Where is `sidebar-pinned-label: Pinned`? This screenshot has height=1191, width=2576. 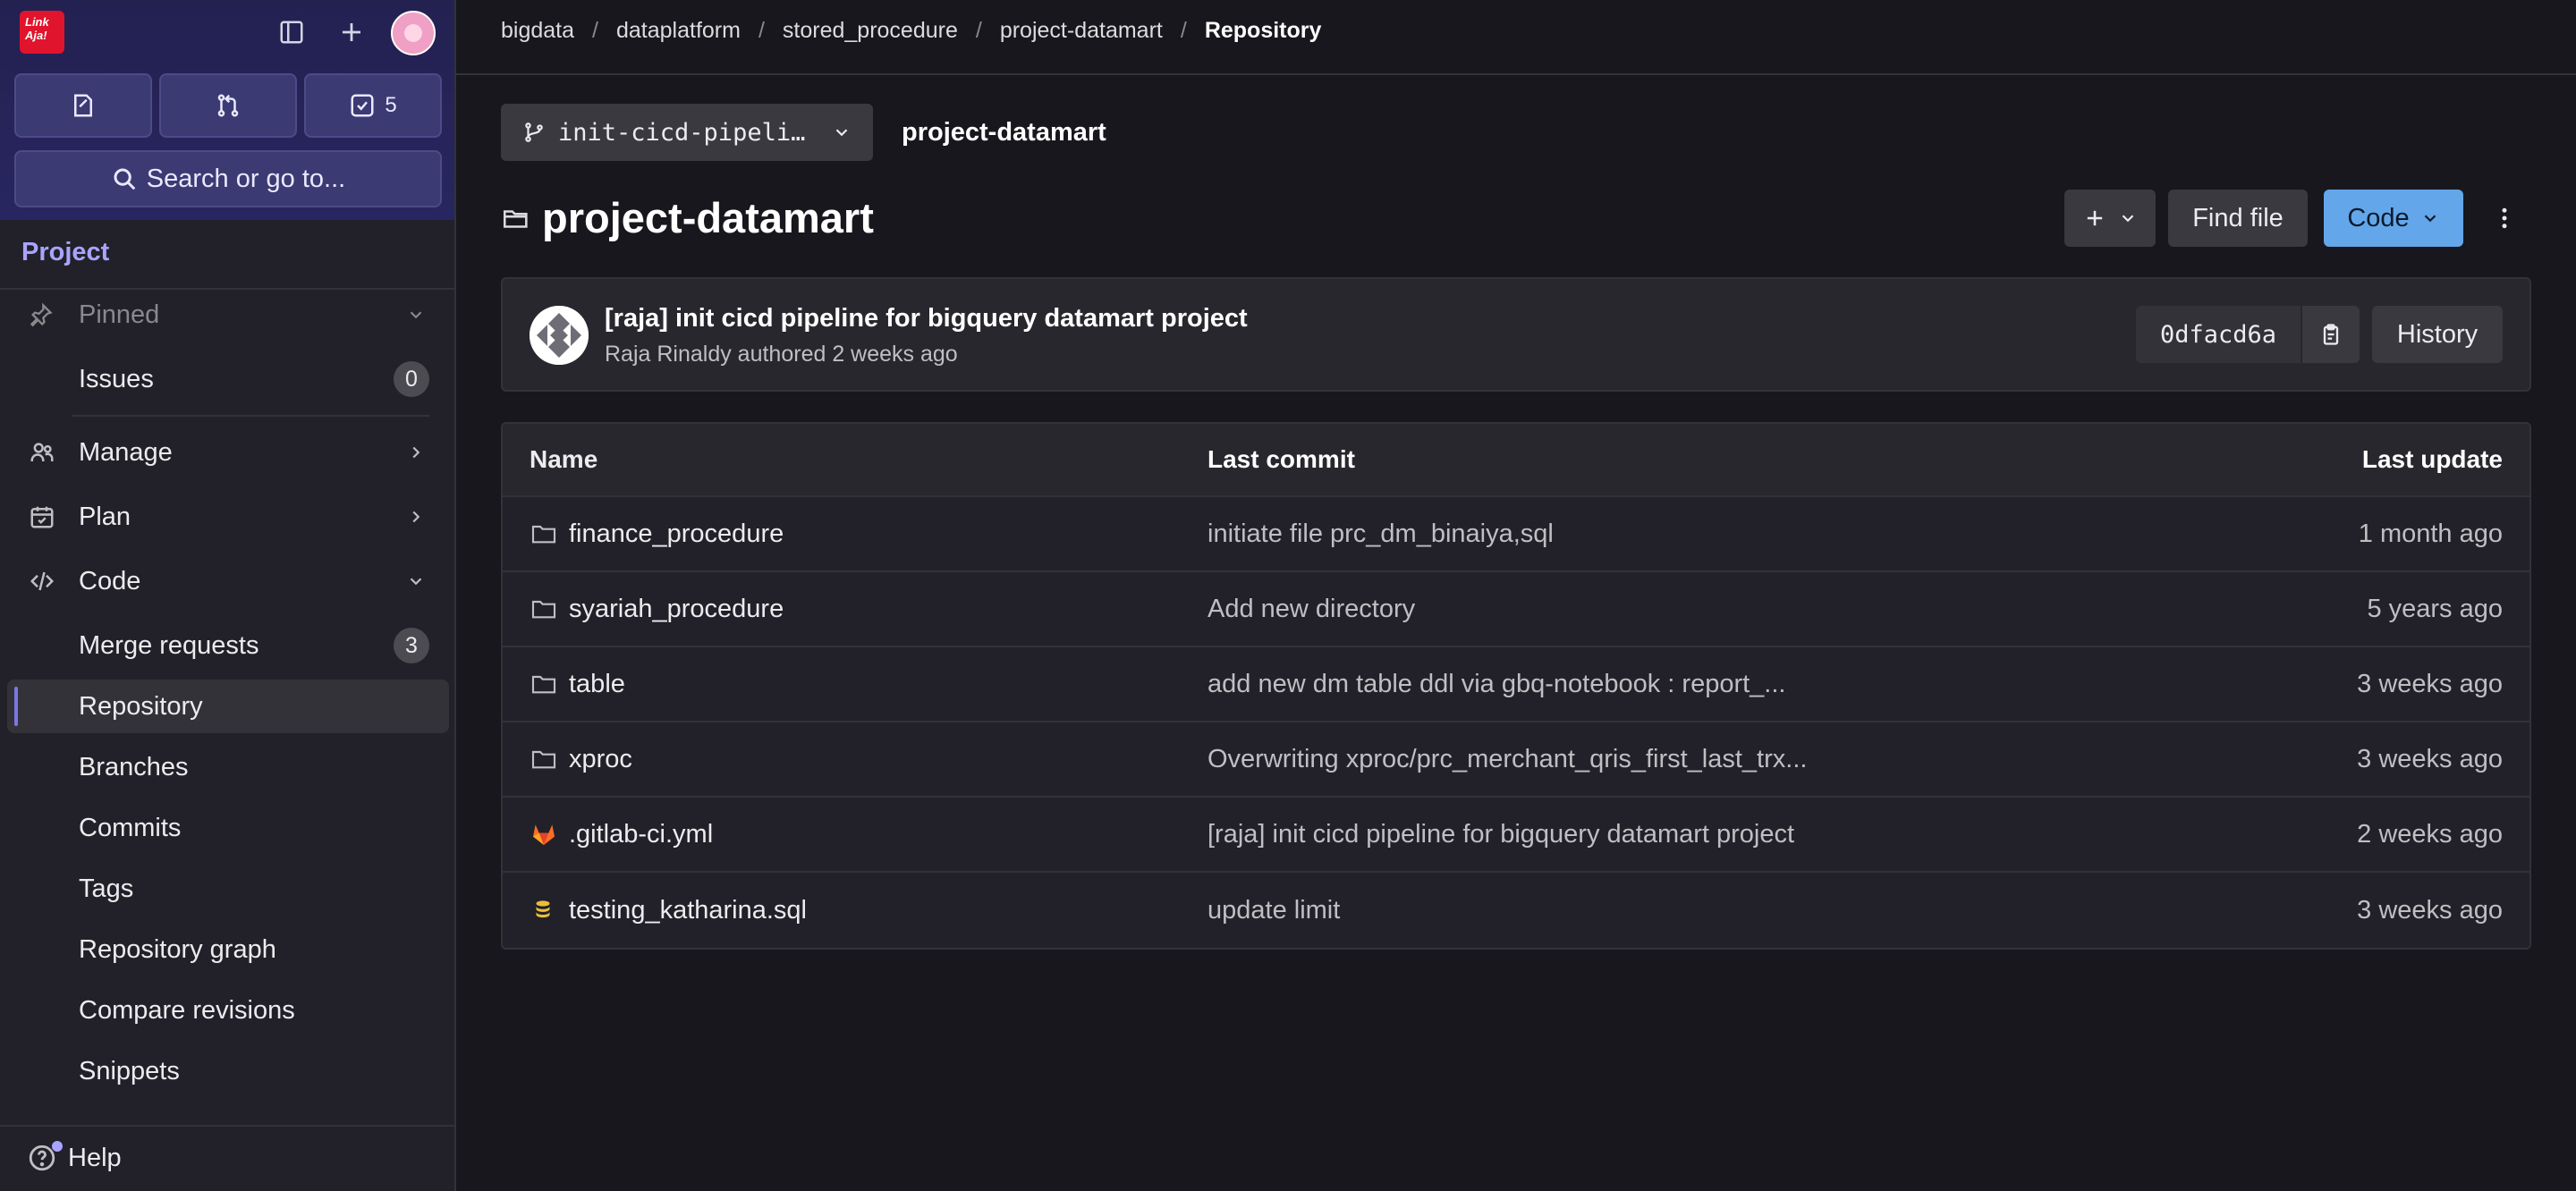 sidebar-pinned-label: Pinned is located at coordinates (119, 314).